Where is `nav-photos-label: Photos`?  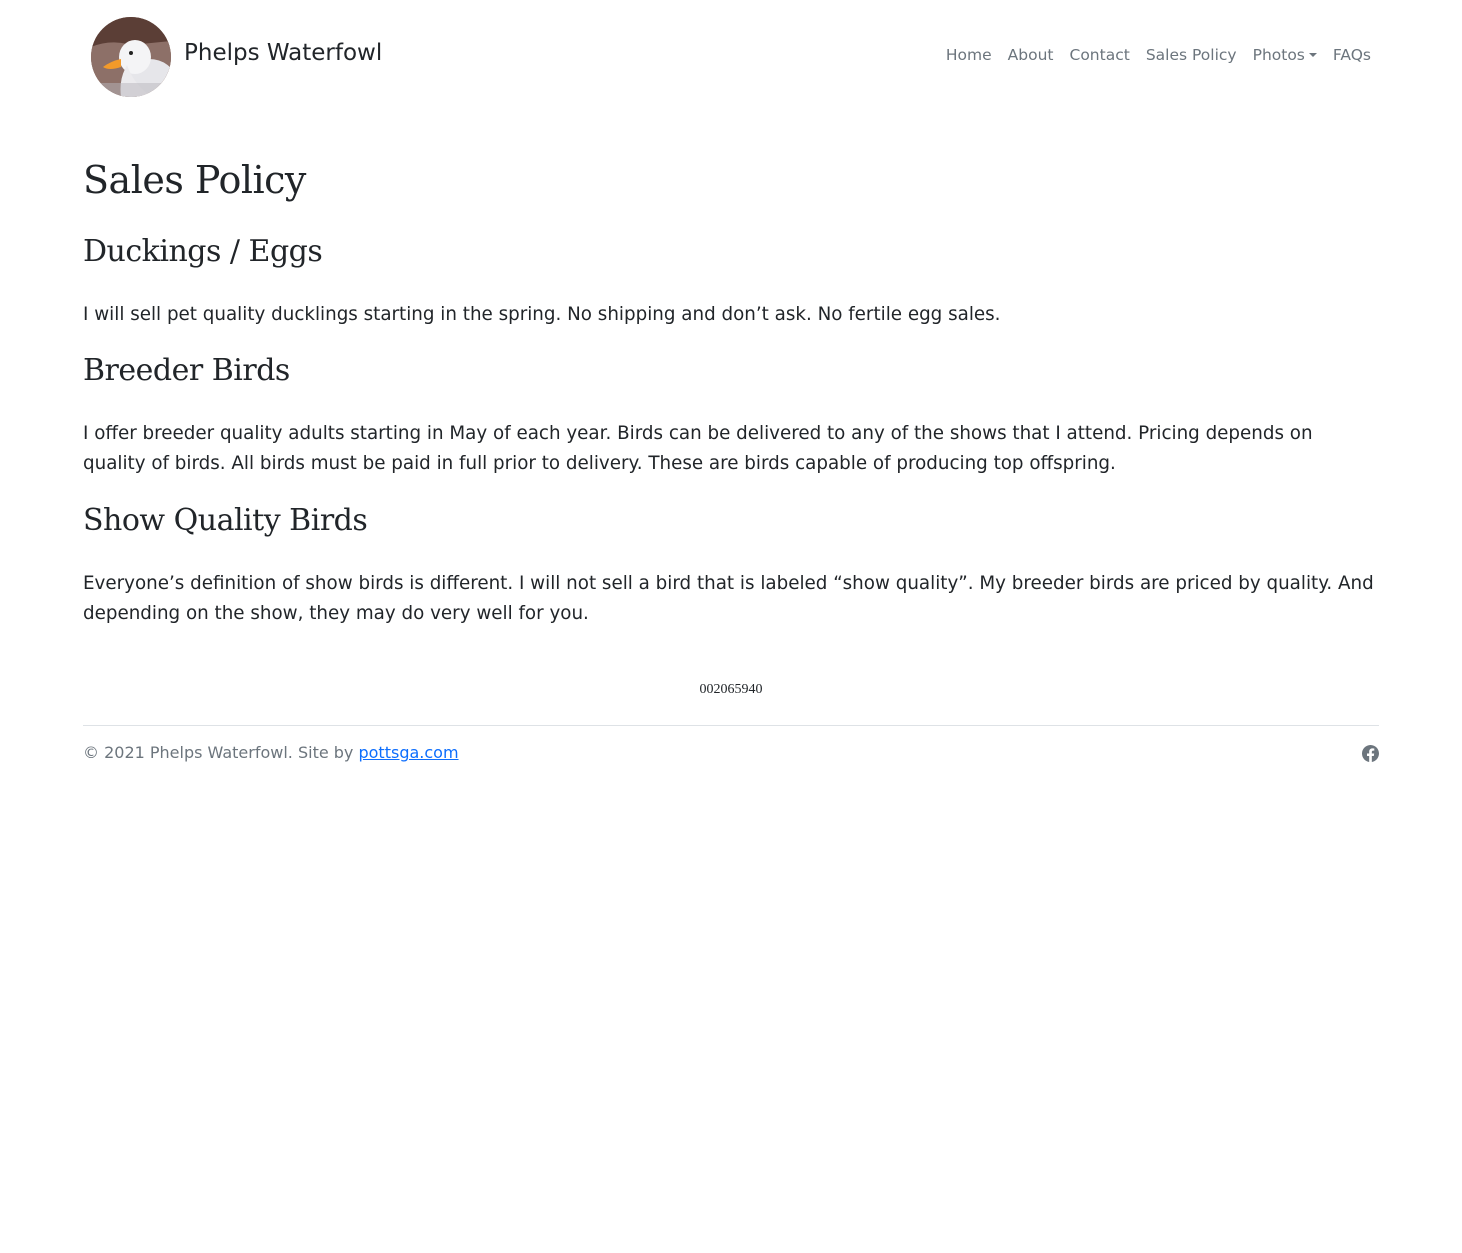 nav-photos-label: Photos is located at coordinates (1278, 55).